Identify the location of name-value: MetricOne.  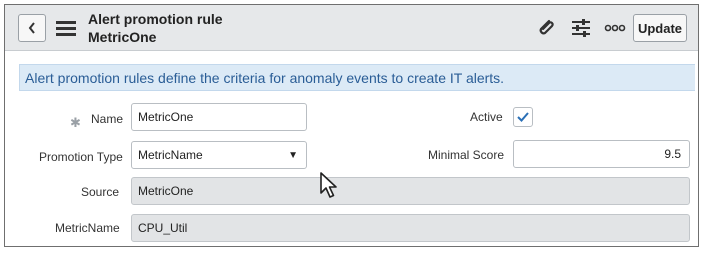
(166, 117).